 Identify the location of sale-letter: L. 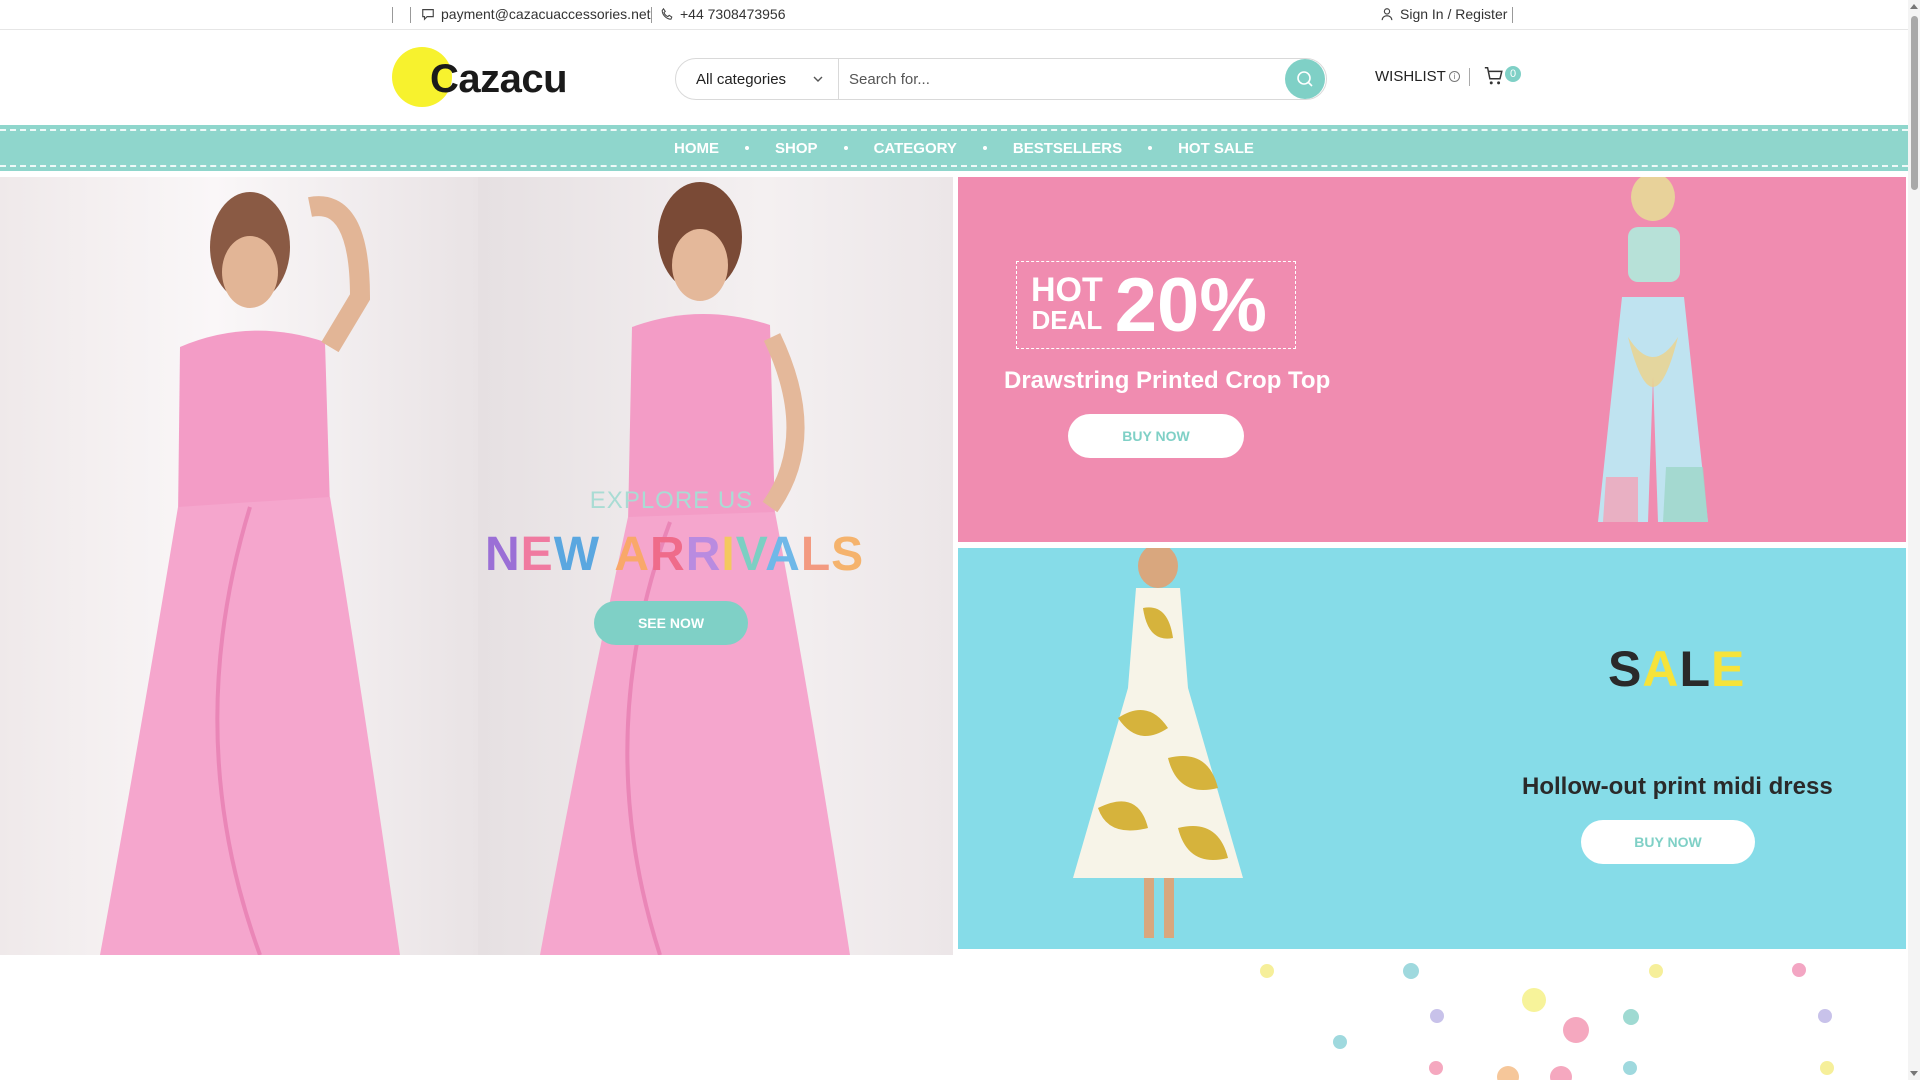
(1695, 669).